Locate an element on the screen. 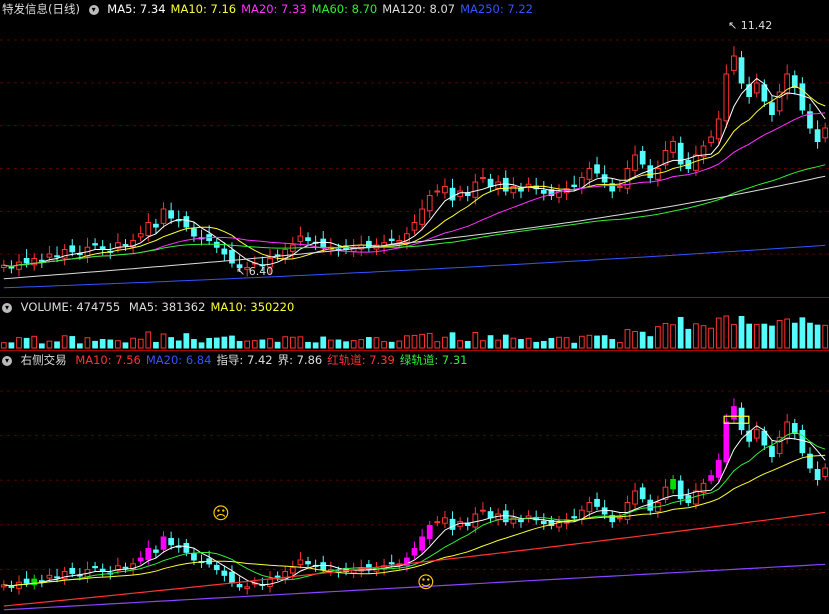  volume-ma-values: MA5: 381362 MA10: 350220 is located at coordinates (214, 307).